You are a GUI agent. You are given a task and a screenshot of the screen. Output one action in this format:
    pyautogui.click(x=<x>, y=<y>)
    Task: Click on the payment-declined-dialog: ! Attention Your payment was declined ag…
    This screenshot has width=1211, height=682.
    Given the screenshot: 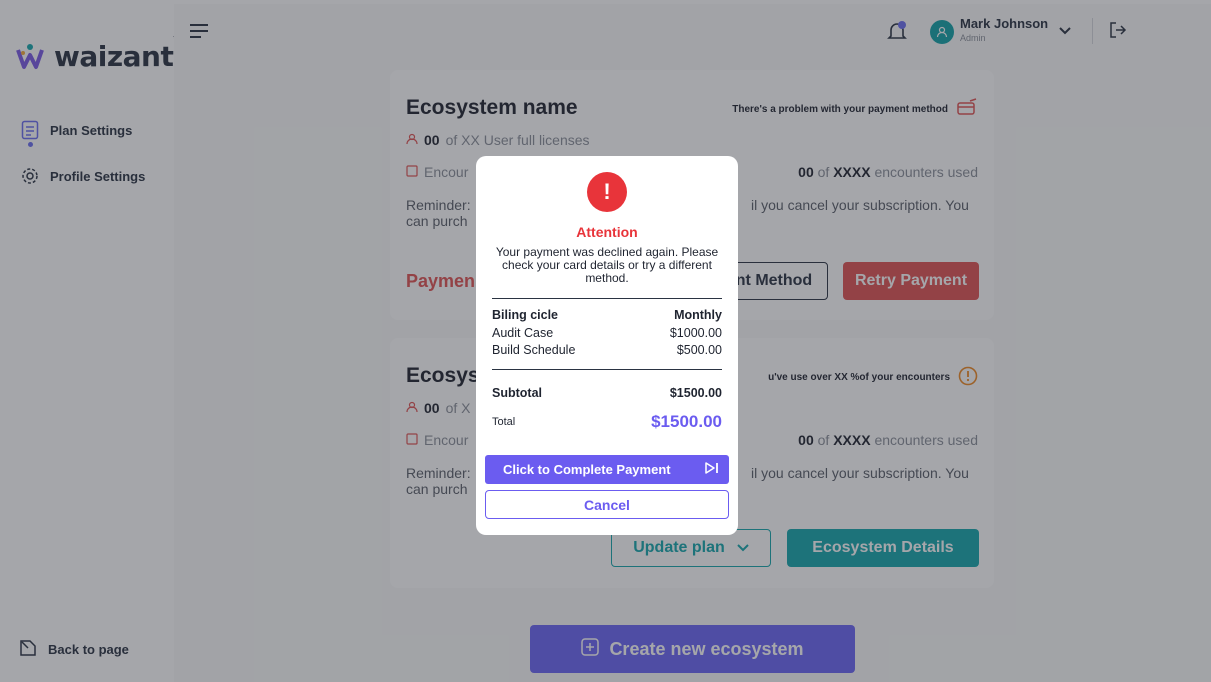 What is the action you would take?
    pyautogui.click(x=607, y=345)
    